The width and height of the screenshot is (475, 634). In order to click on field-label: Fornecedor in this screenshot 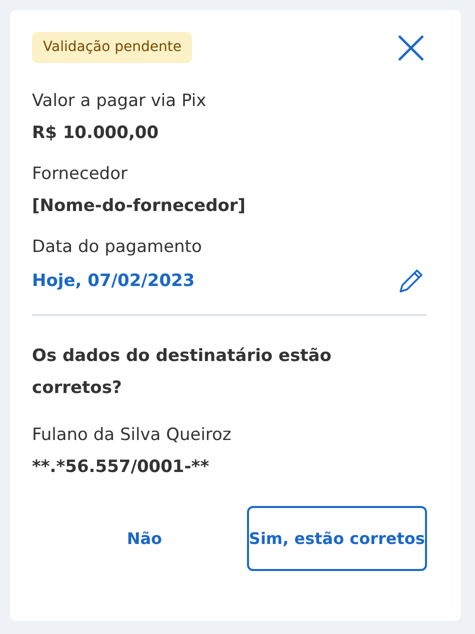, I will do `click(80, 174)`.